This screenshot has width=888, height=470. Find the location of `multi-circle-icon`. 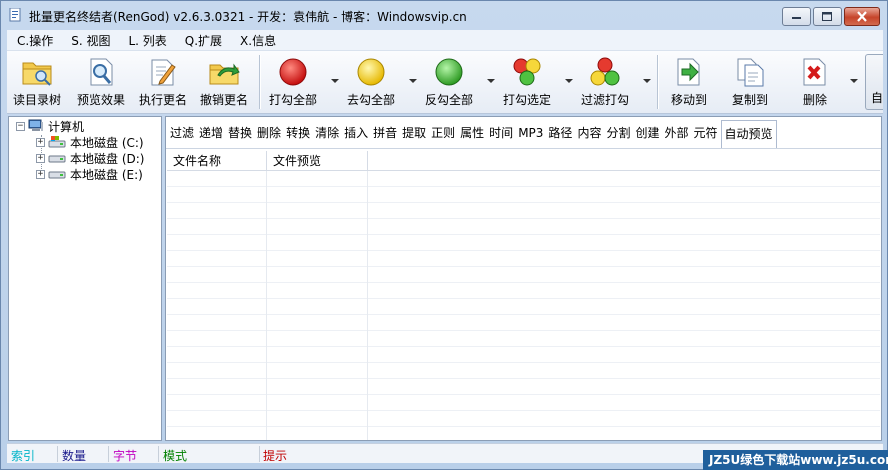

multi-circle-icon is located at coordinates (527, 72).